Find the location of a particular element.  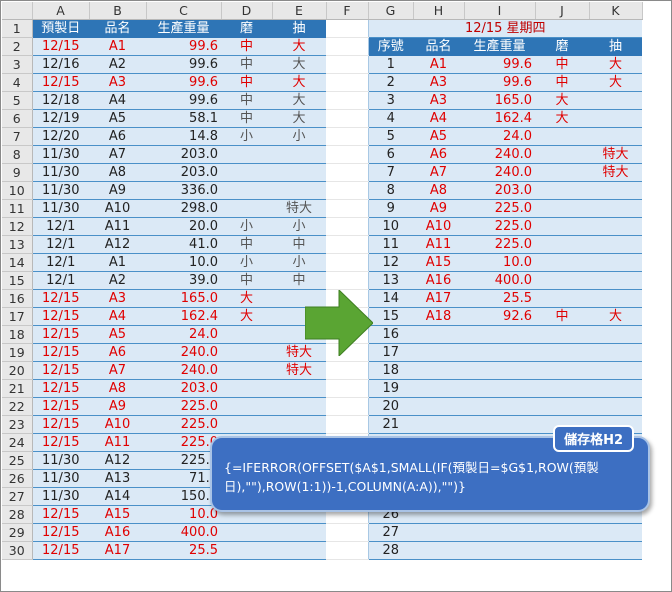

cell: 特大 is located at coordinates (615, 154).